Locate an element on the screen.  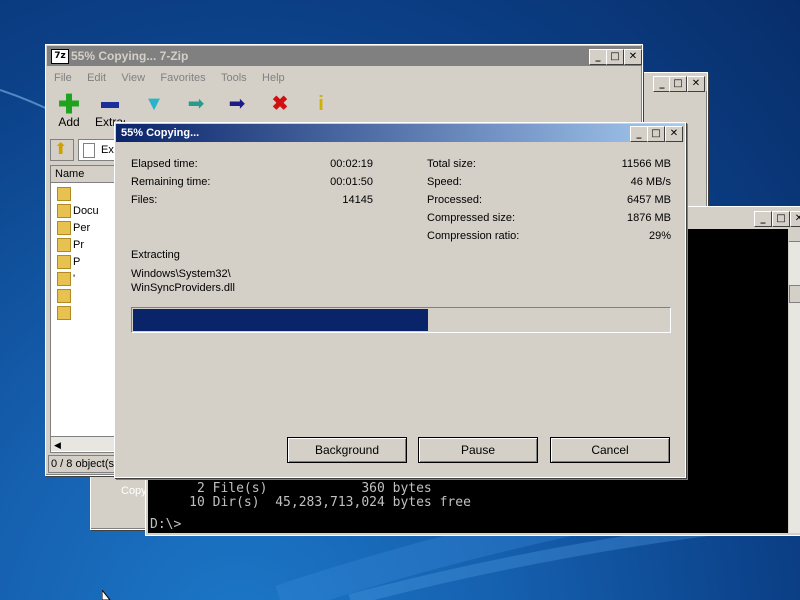
column-name-header: Name is located at coordinates (70, 174).